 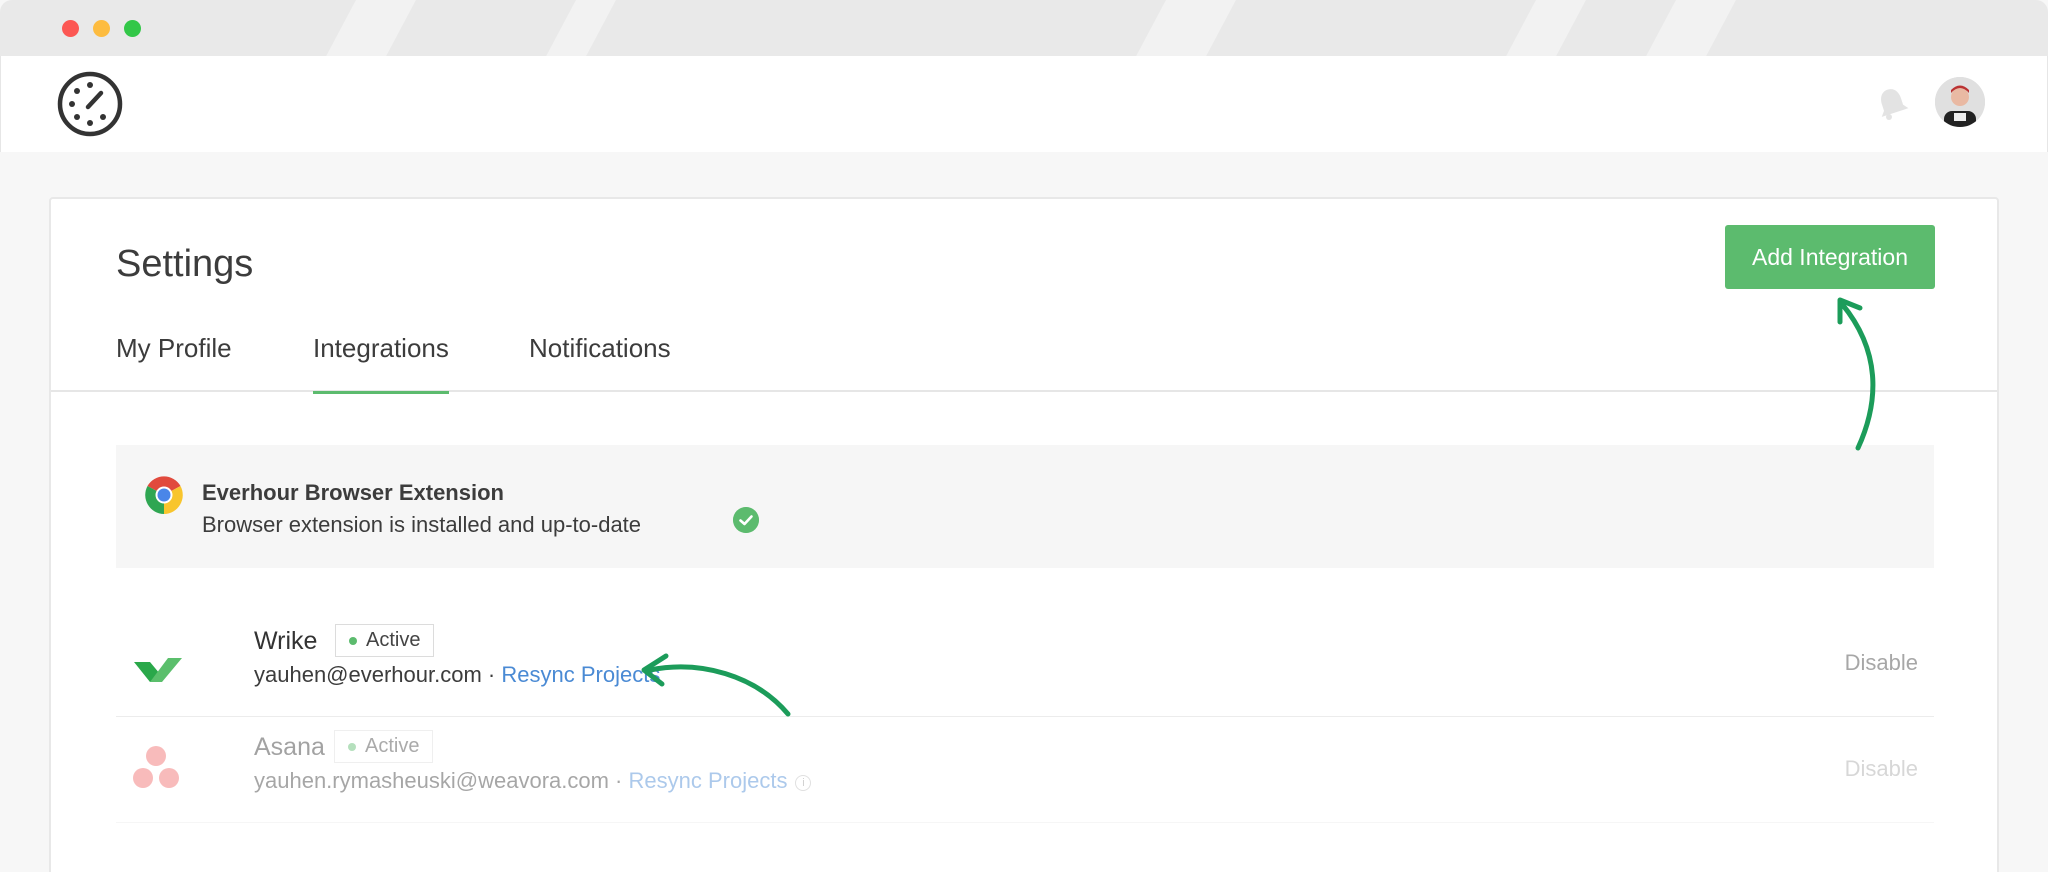 I want to click on tab-my-profile: My Profile, so click(x=174, y=362).